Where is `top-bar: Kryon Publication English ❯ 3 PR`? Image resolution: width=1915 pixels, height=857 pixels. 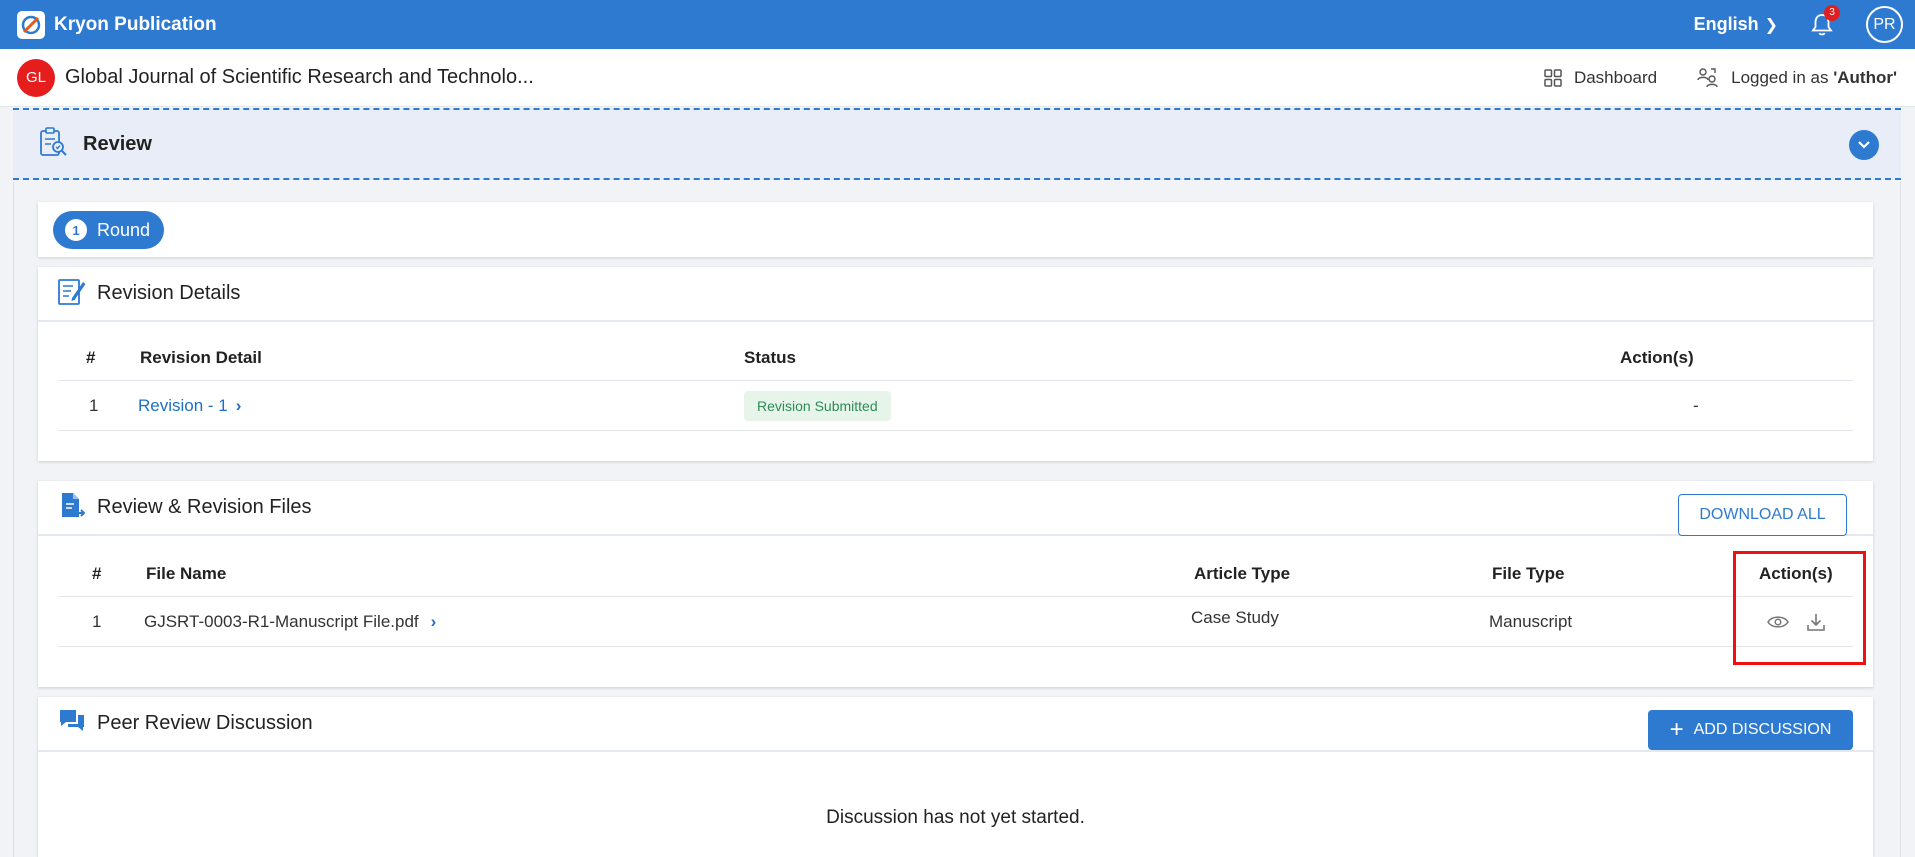 top-bar: Kryon Publication English ❯ 3 PR is located at coordinates (957, 24).